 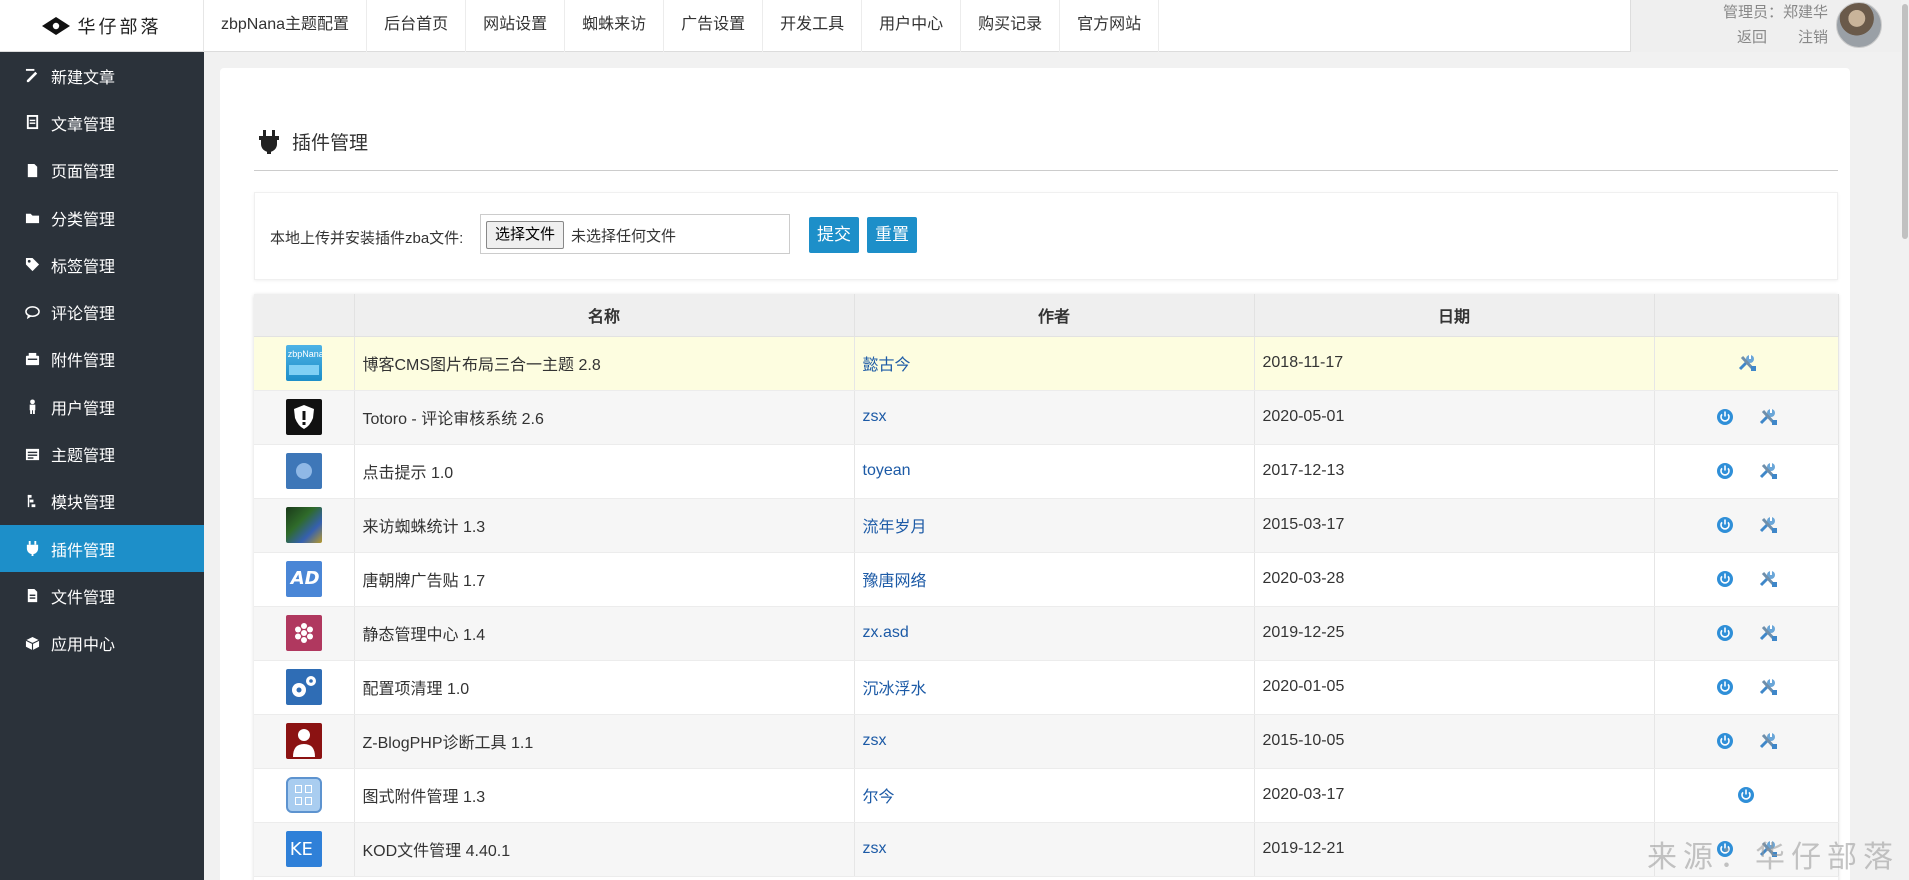 I want to click on attachment-grid-icon, so click(x=303, y=795).